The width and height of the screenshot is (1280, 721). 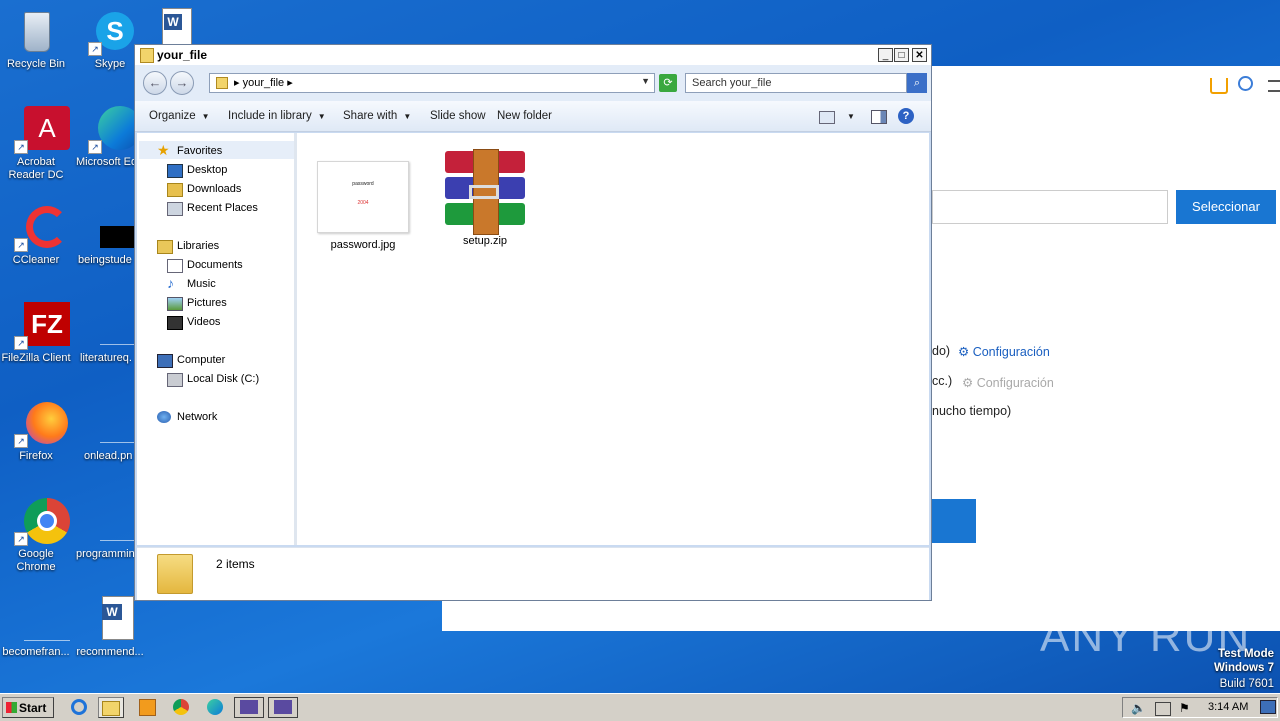 What do you see at coordinates (181, 707) in the screenshot?
I see `taskbar-chrome-icon` at bounding box center [181, 707].